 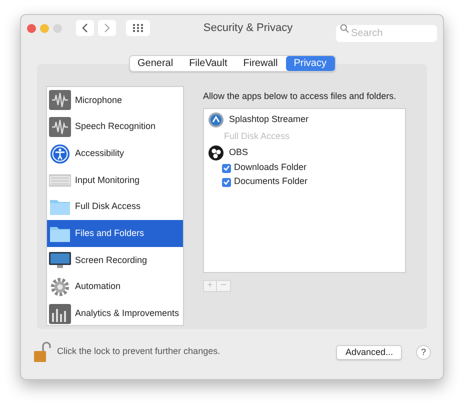 I want to click on tab: Firewall, so click(x=260, y=63).